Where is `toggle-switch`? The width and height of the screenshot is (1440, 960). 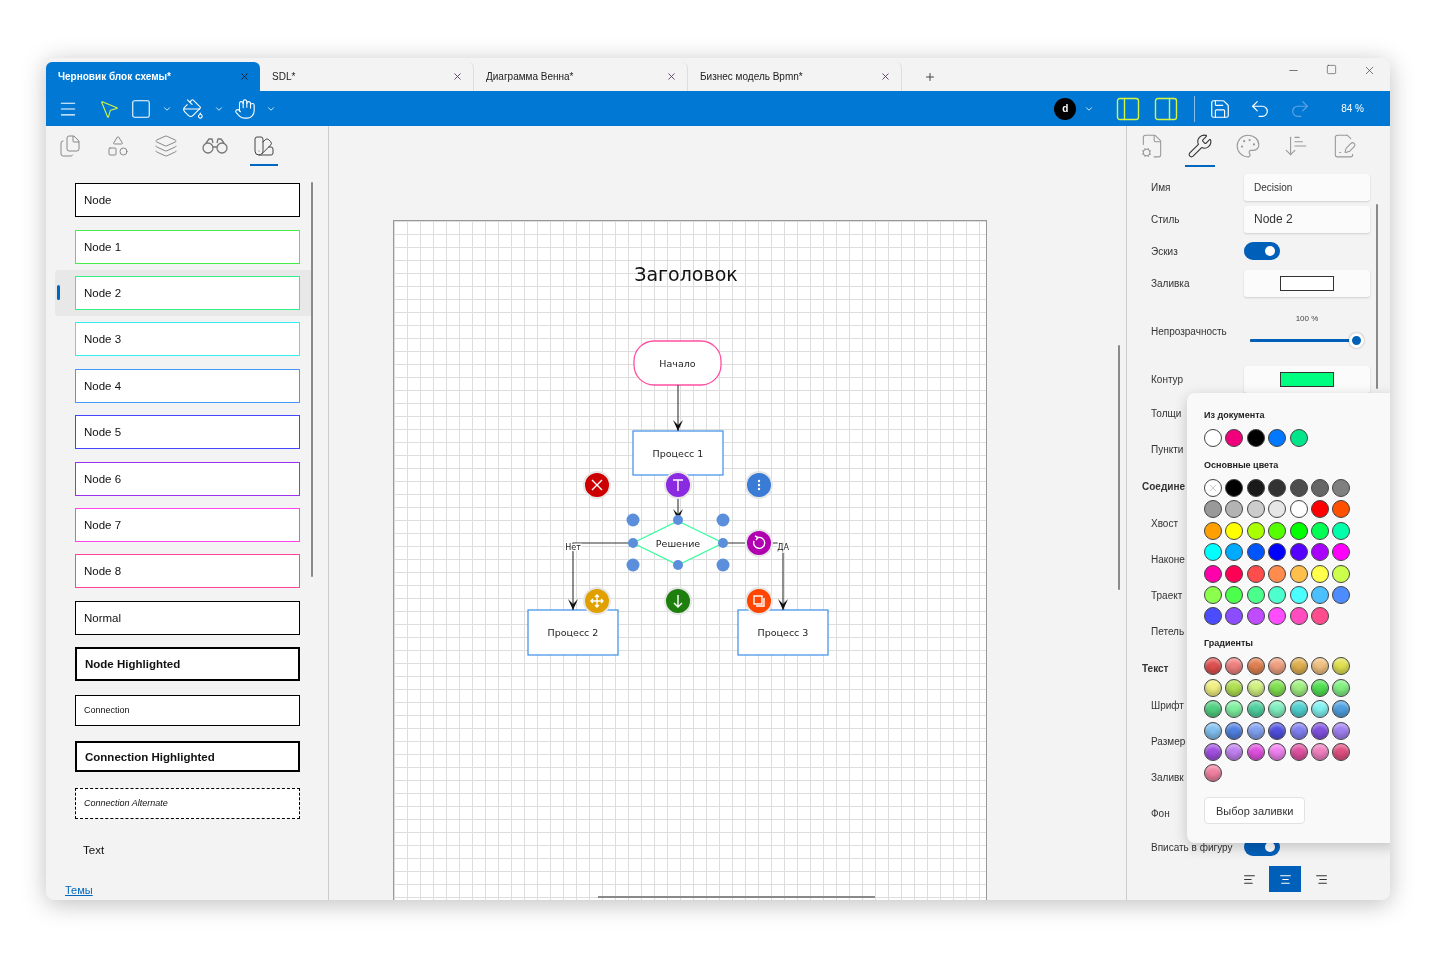
toggle-switch is located at coordinates (1262, 251).